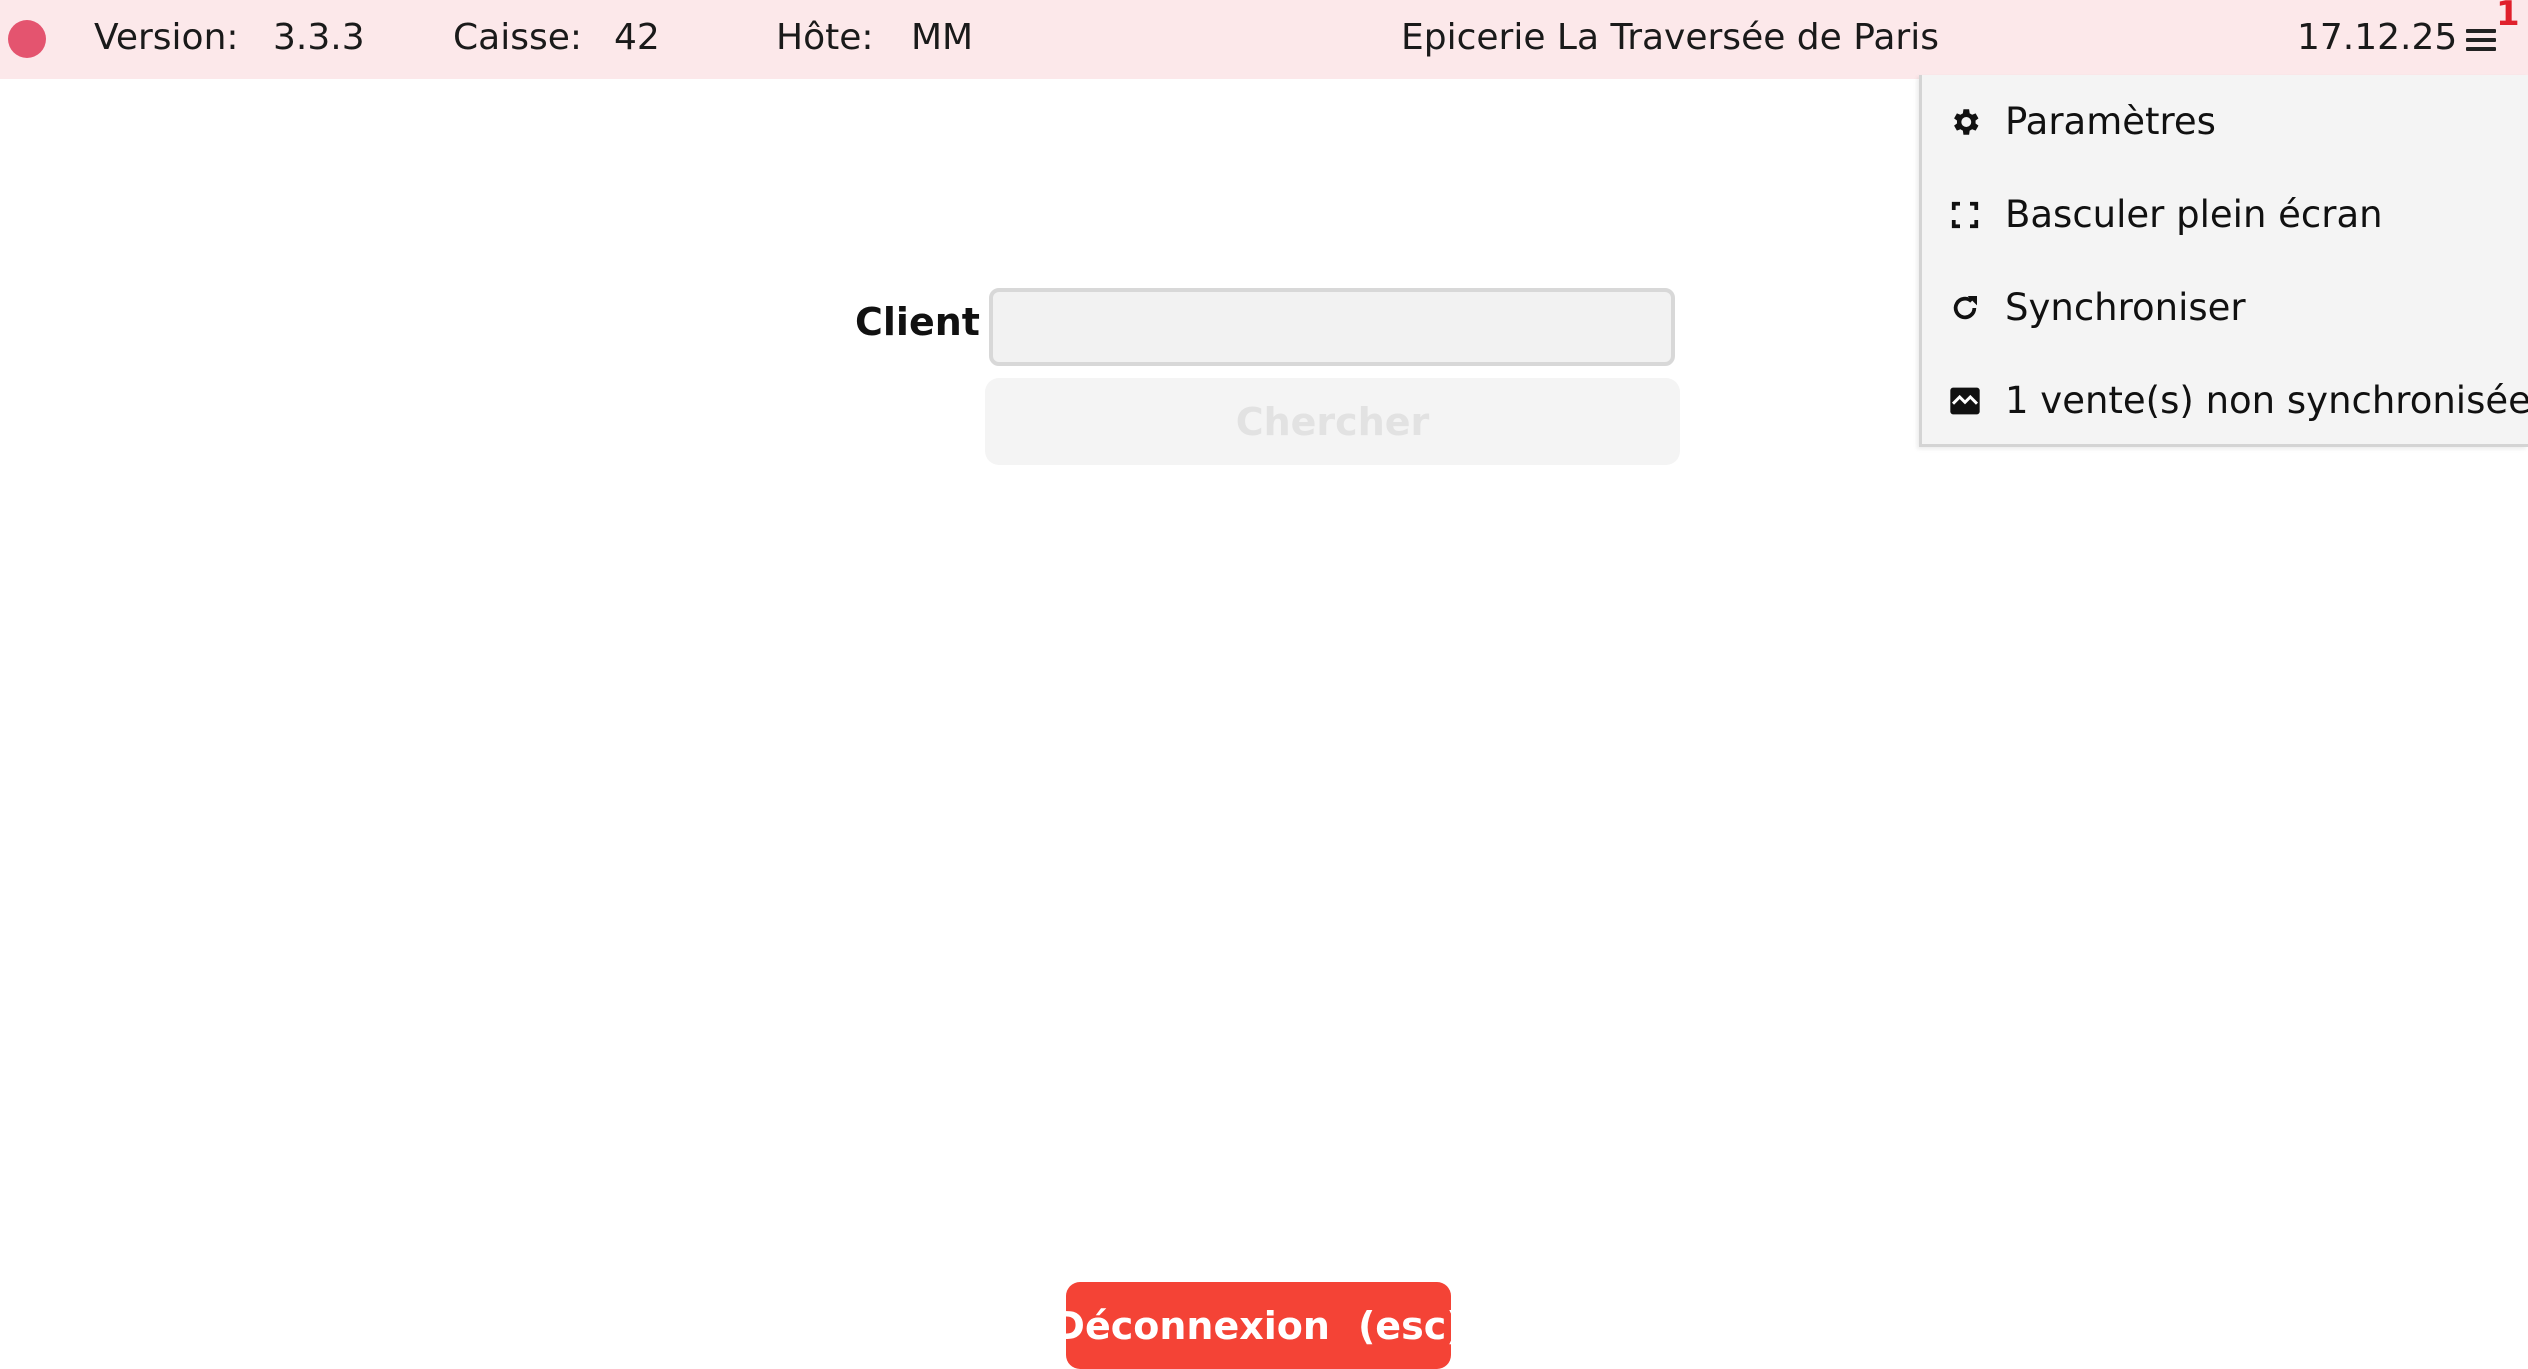 This screenshot has height=1369, width=2528. What do you see at coordinates (1965, 215) in the screenshot?
I see `fullscreen-icon` at bounding box center [1965, 215].